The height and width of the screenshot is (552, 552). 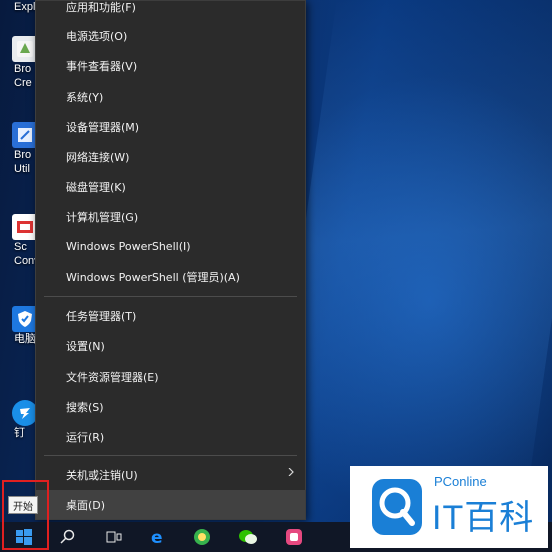 I want to click on taskbar-wechat, so click(x=248, y=537).